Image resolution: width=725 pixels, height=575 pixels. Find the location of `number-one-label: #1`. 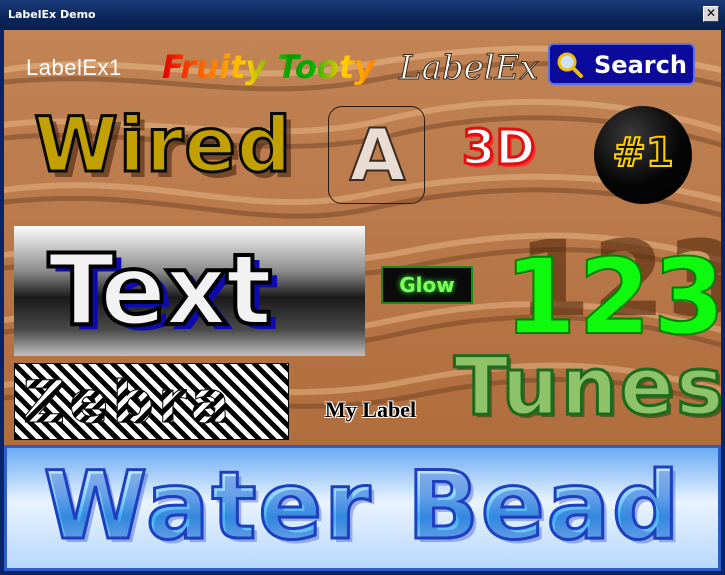

number-one-label: #1 is located at coordinates (642, 153).